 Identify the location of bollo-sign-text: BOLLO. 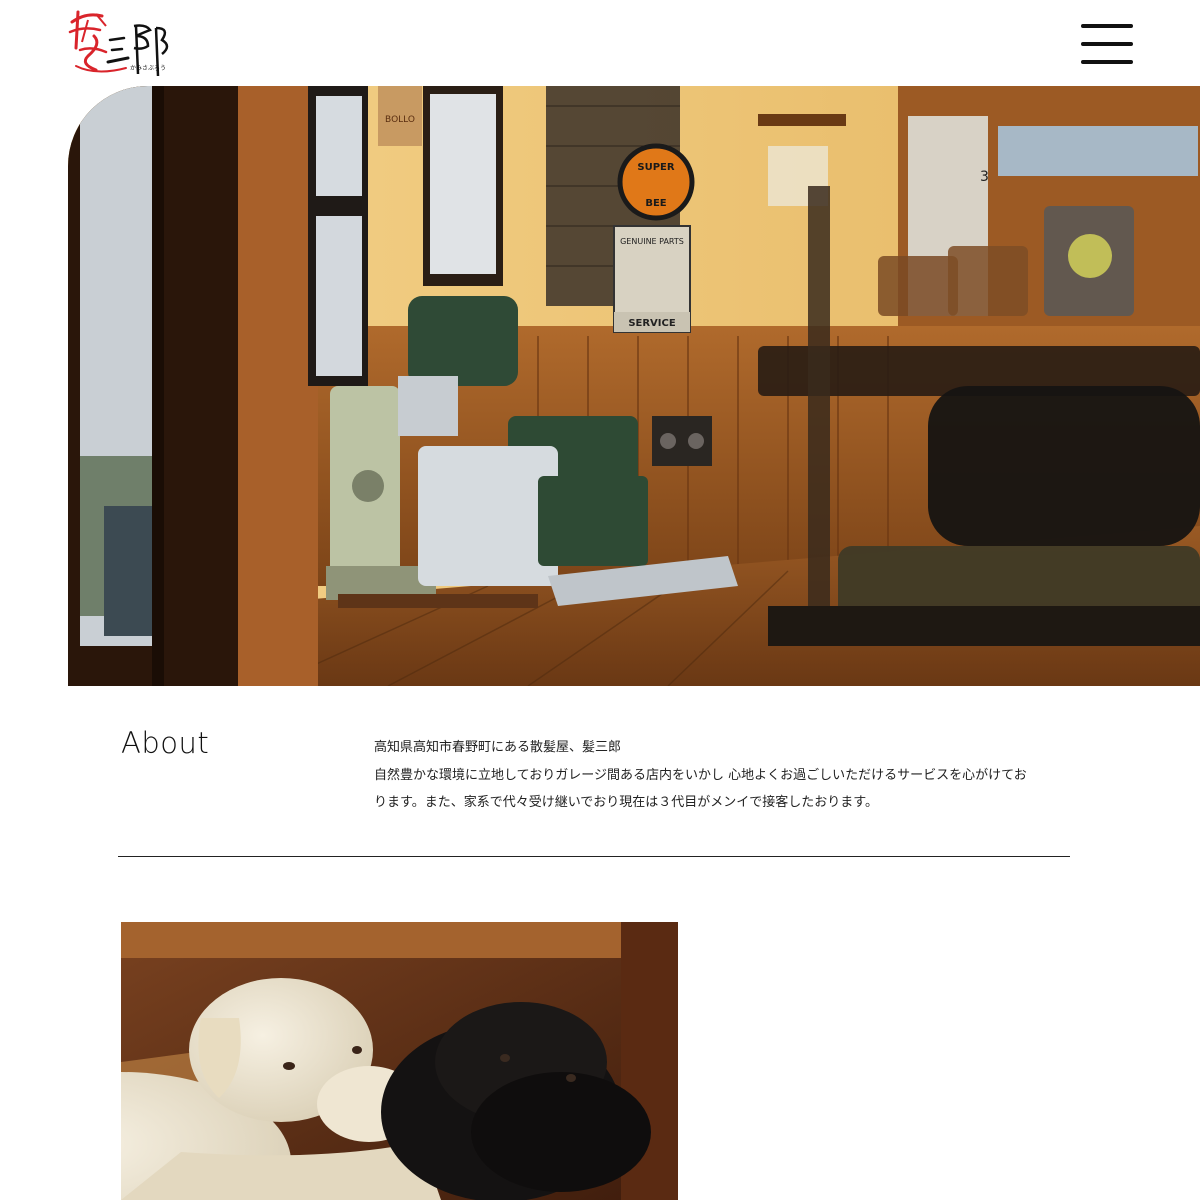
(400, 120).